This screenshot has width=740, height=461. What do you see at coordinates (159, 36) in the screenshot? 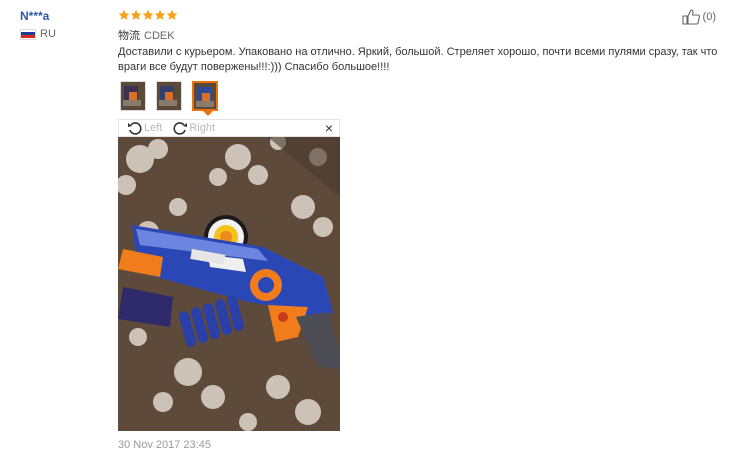
I see `logistics-carrier: CDEK` at bounding box center [159, 36].